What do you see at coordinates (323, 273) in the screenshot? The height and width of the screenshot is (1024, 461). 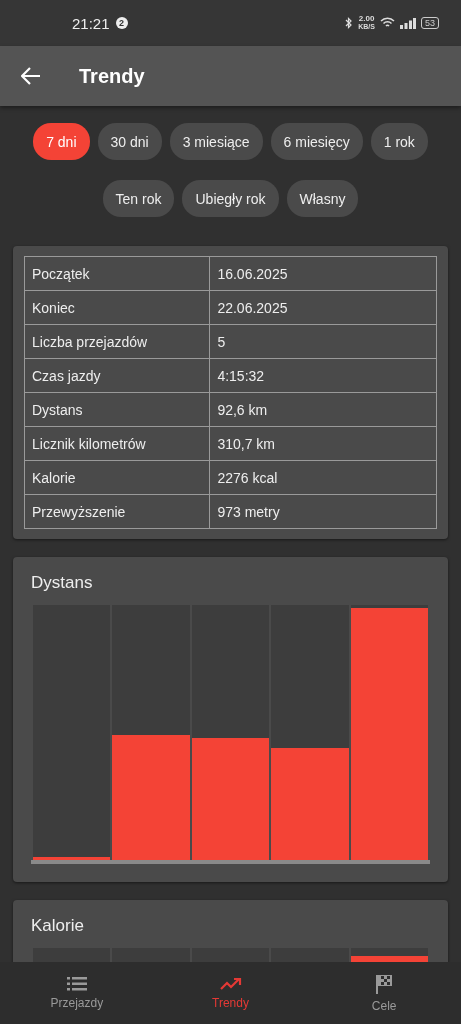 I see `table-cell: 16.06.2025` at bounding box center [323, 273].